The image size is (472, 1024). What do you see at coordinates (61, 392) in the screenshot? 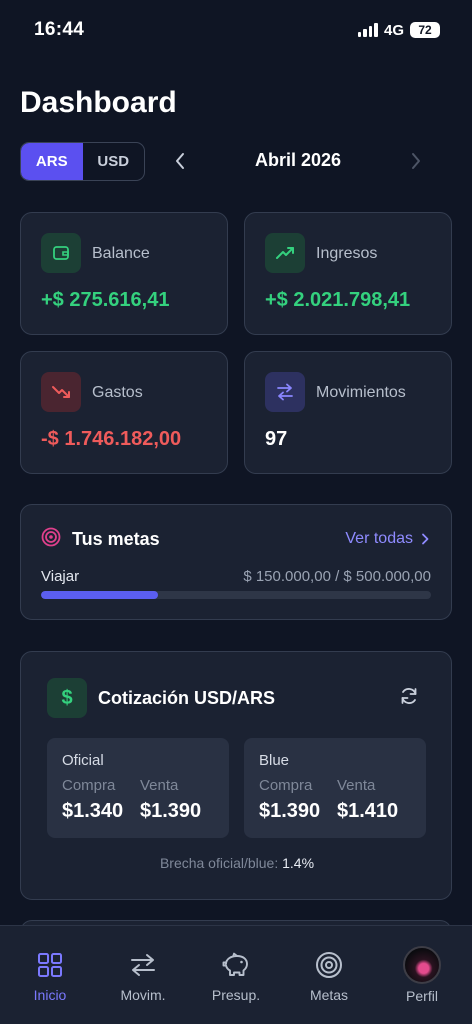
I see `trending-down-icon` at bounding box center [61, 392].